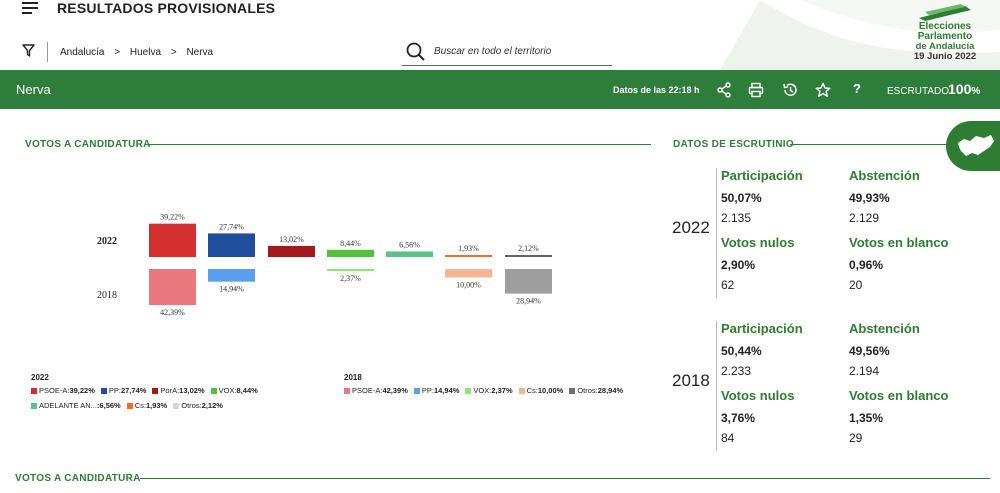 The width and height of the screenshot is (1000, 493). I want to click on breadcrumb: Andalucía > Huelva > Nerva, so click(140, 52).